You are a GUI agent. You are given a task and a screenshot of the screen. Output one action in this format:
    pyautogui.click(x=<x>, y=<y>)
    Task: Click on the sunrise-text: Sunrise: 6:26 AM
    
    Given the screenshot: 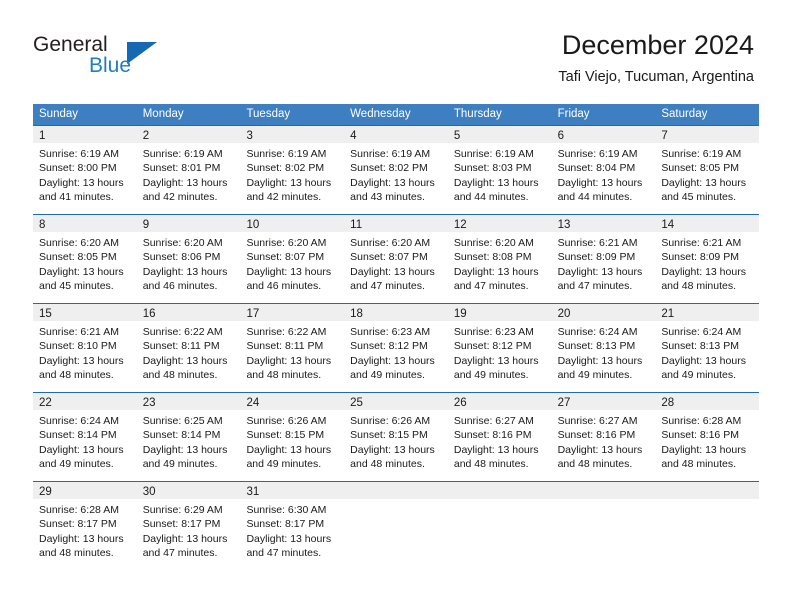 What is the action you would take?
    pyautogui.click(x=286, y=421)
    